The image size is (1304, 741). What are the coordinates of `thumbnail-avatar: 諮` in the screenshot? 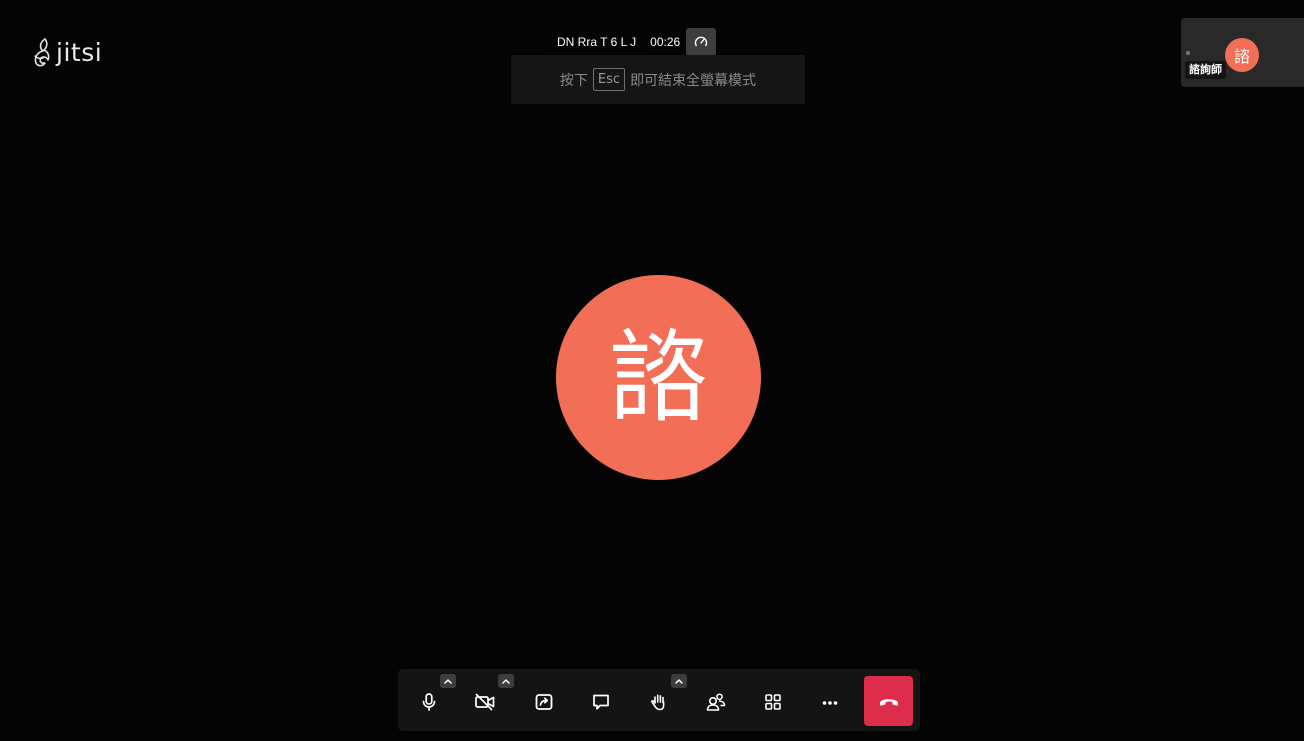 It's located at (1242, 55).